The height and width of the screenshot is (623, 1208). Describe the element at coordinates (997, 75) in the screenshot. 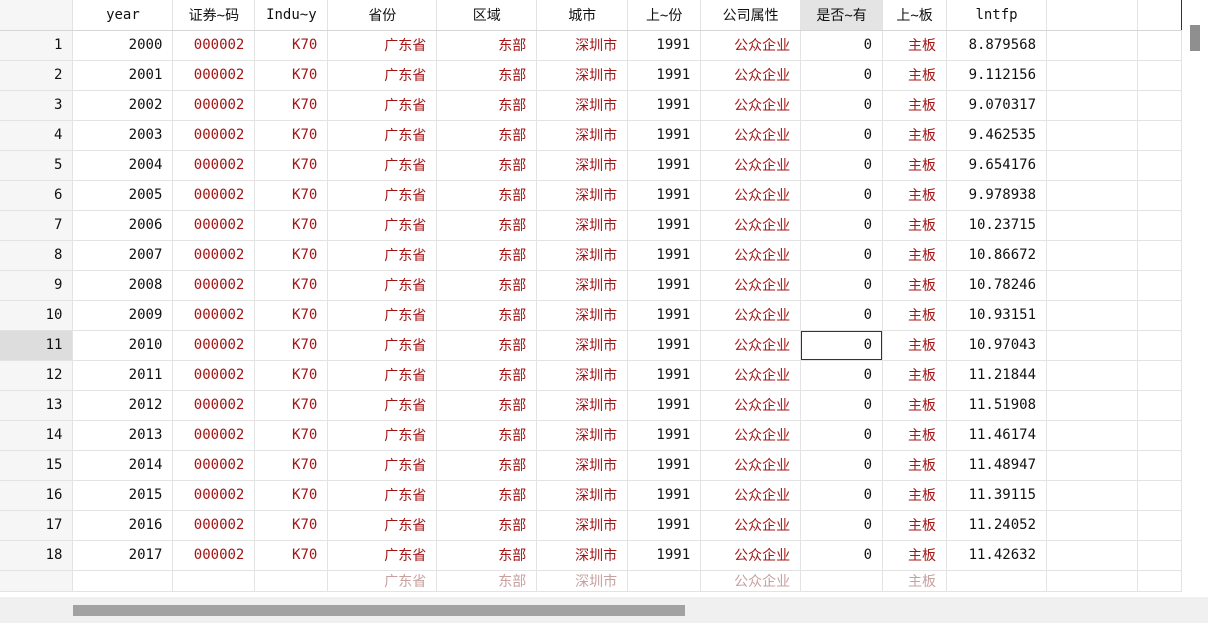

I see `cell-lntfp: 9.112156` at that location.